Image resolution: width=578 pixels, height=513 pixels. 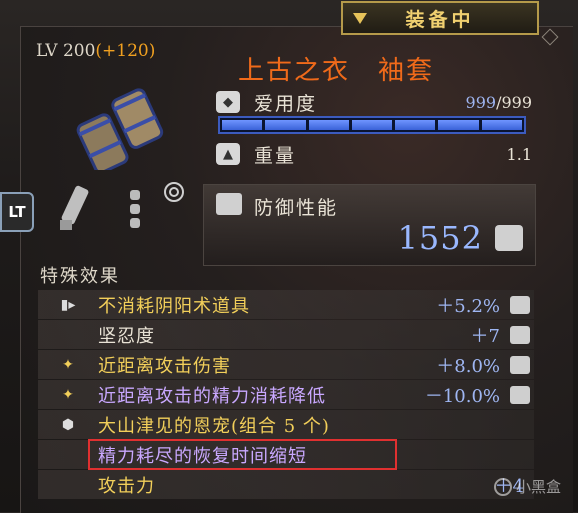 What do you see at coordinates (468, 366) in the screenshot?
I see `effect-value: ＋8.0%` at bounding box center [468, 366].